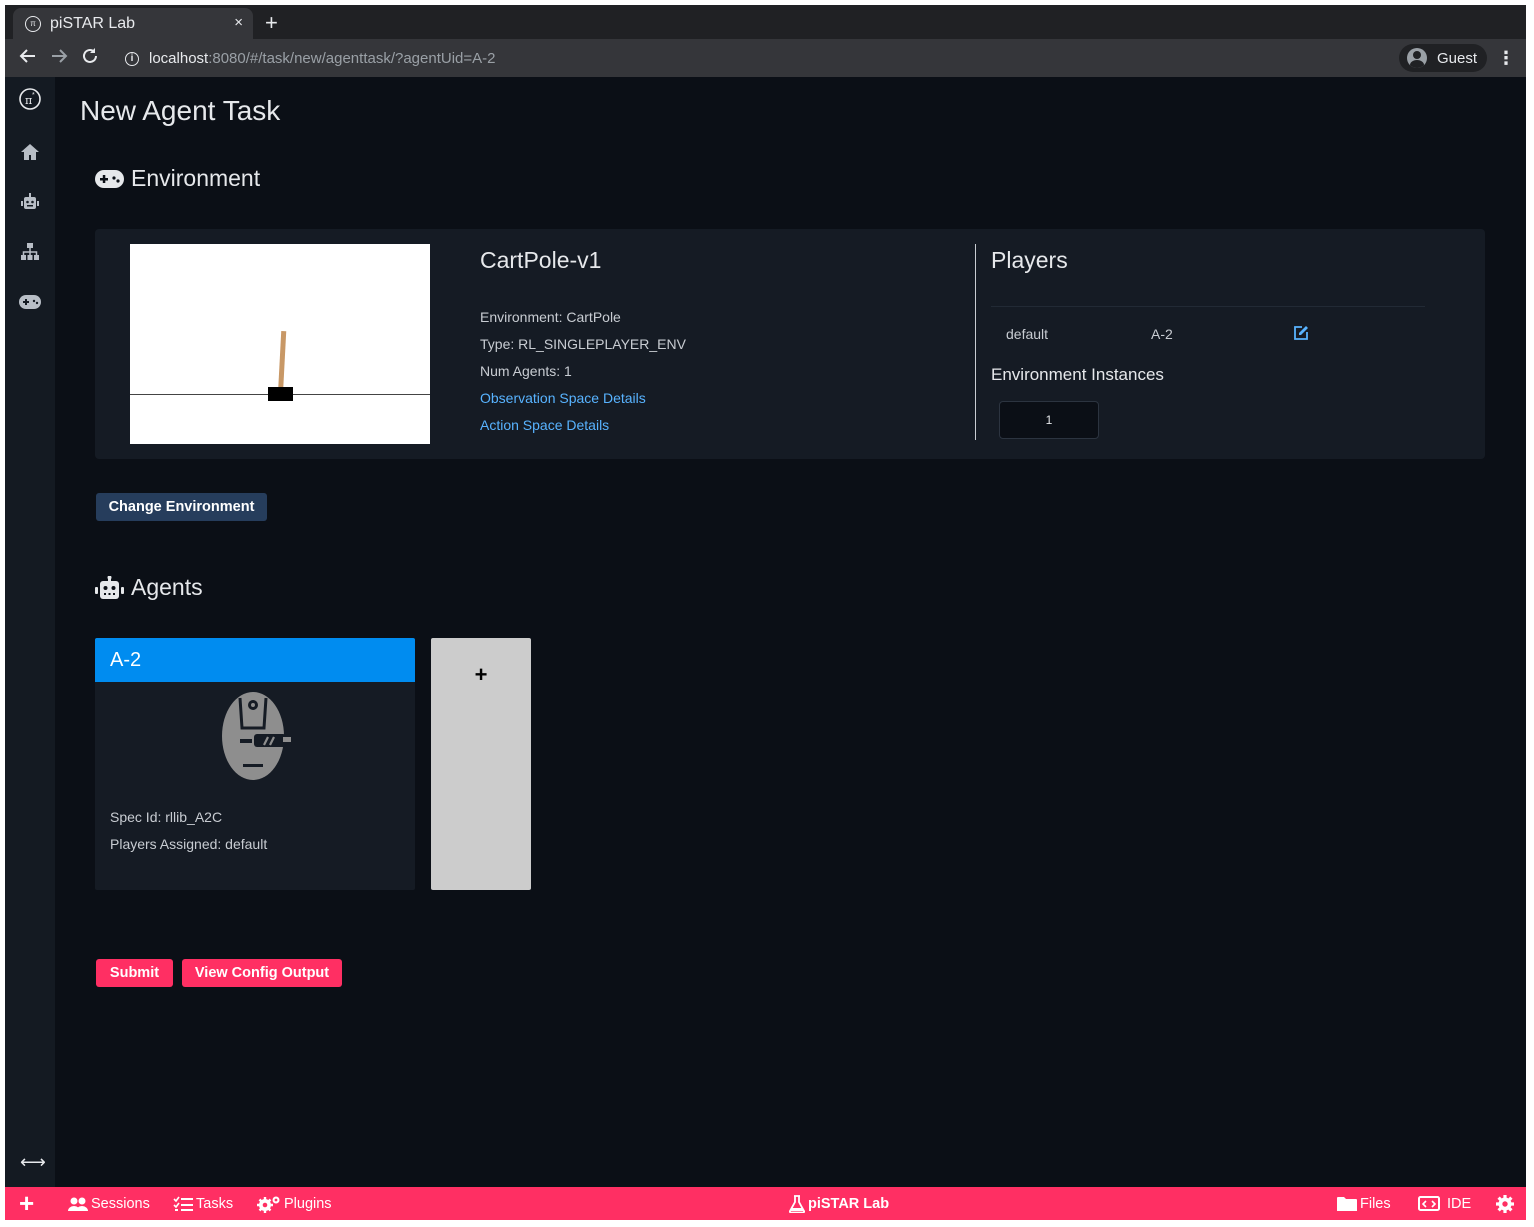  I want to click on forward-arrow-icon, so click(59, 59).